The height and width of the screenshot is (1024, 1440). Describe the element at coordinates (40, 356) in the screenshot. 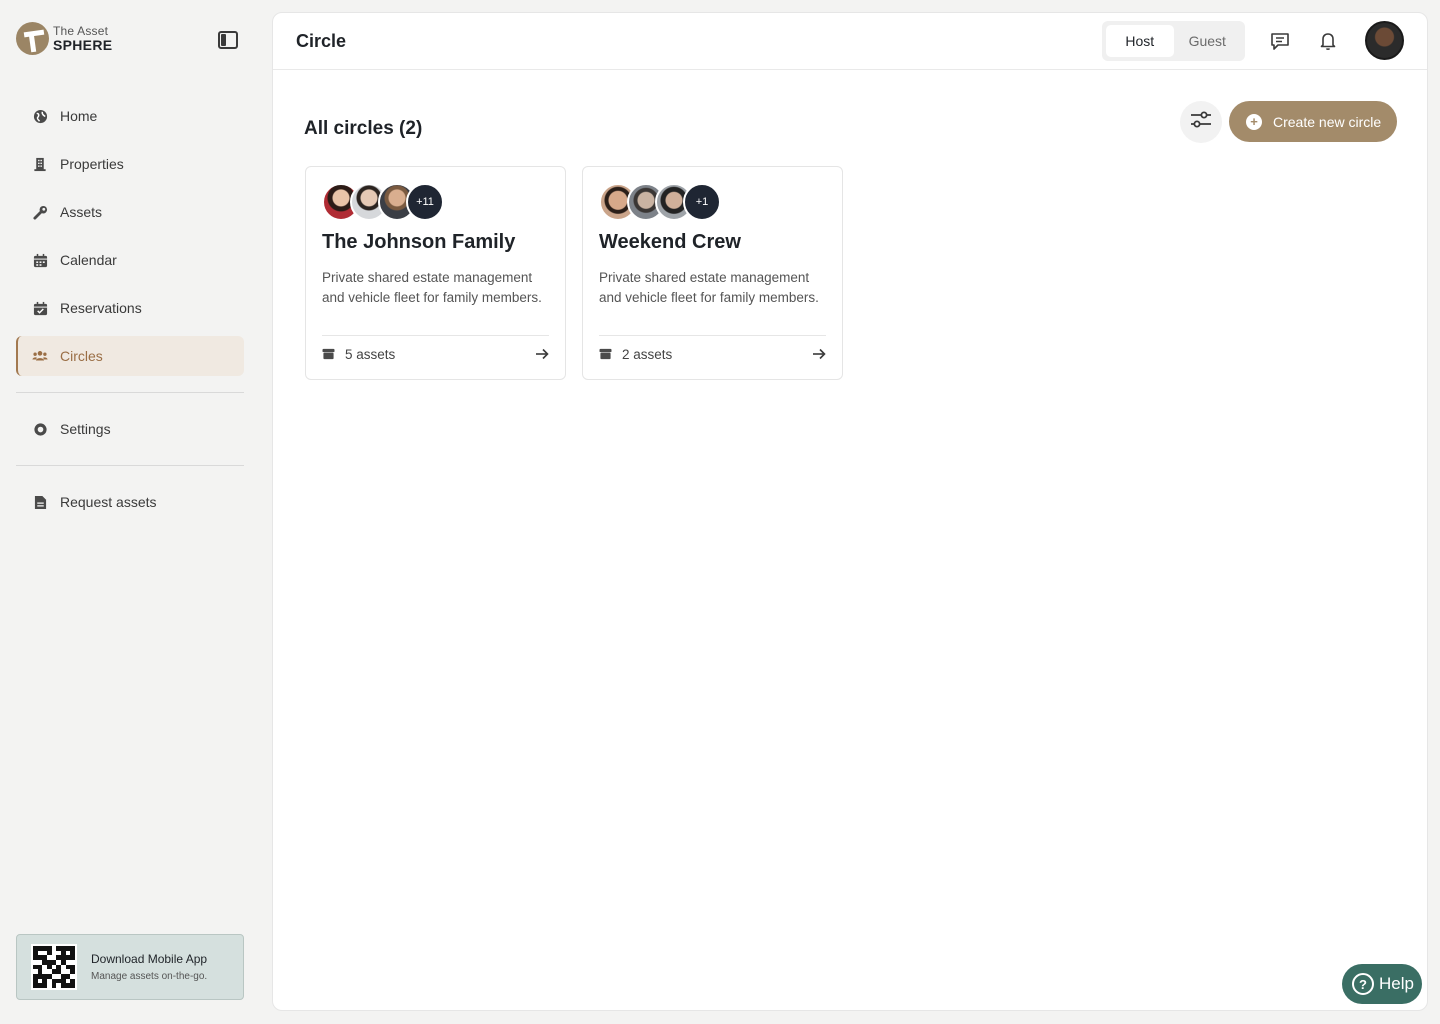

I see `users-icon` at that location.